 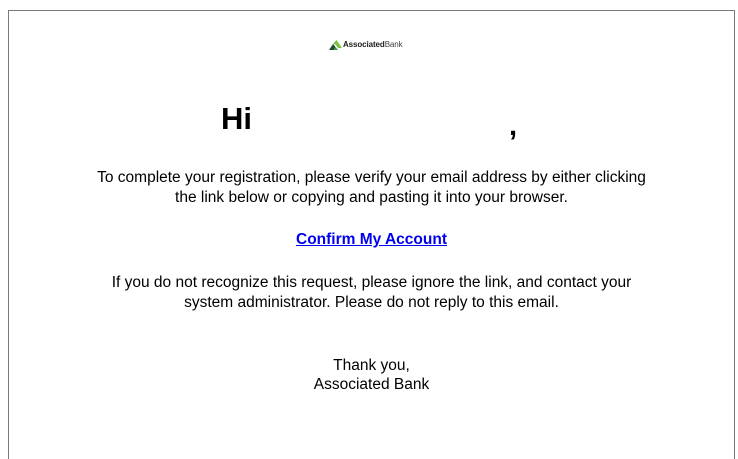 What do you see at coordinates (371, 365) in the screenshot?
I see `signoff-line-1: Thank you,` at bounding box center [371, 365].